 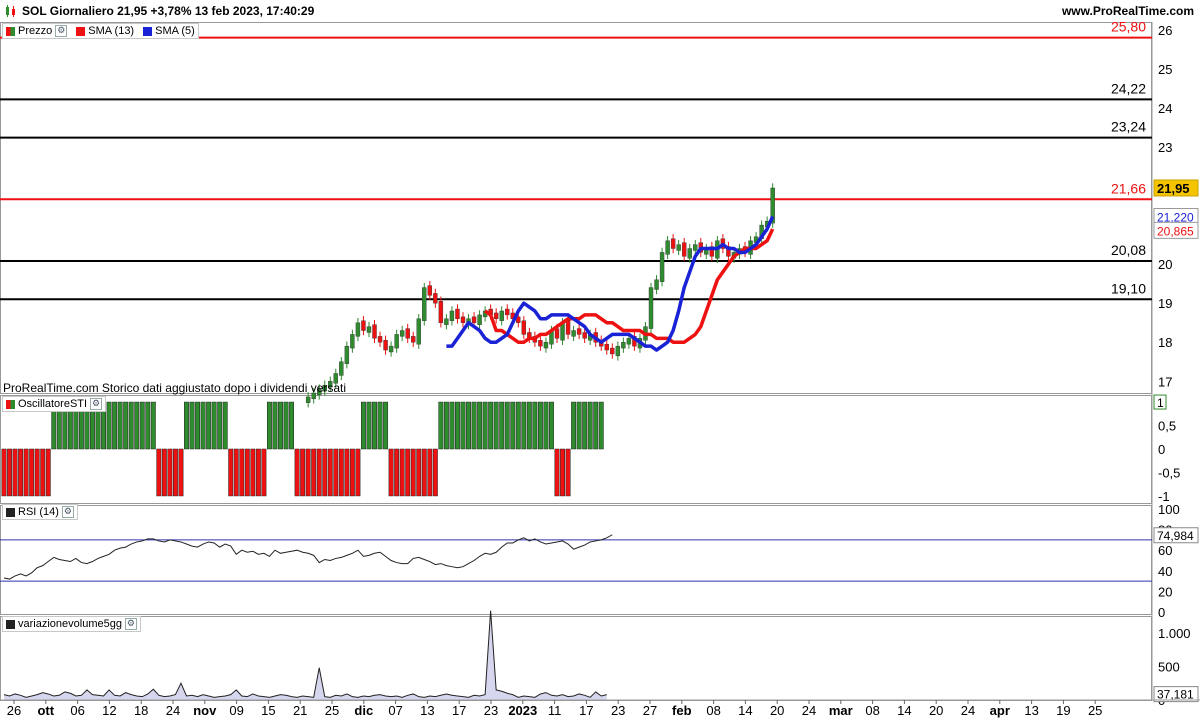 What do you see at coordinates (100, 31) in the screenshot?
I see `legend-price: Prezzo ⚙ SMA (13) SMA (5)` at bounding box center [100, 31].